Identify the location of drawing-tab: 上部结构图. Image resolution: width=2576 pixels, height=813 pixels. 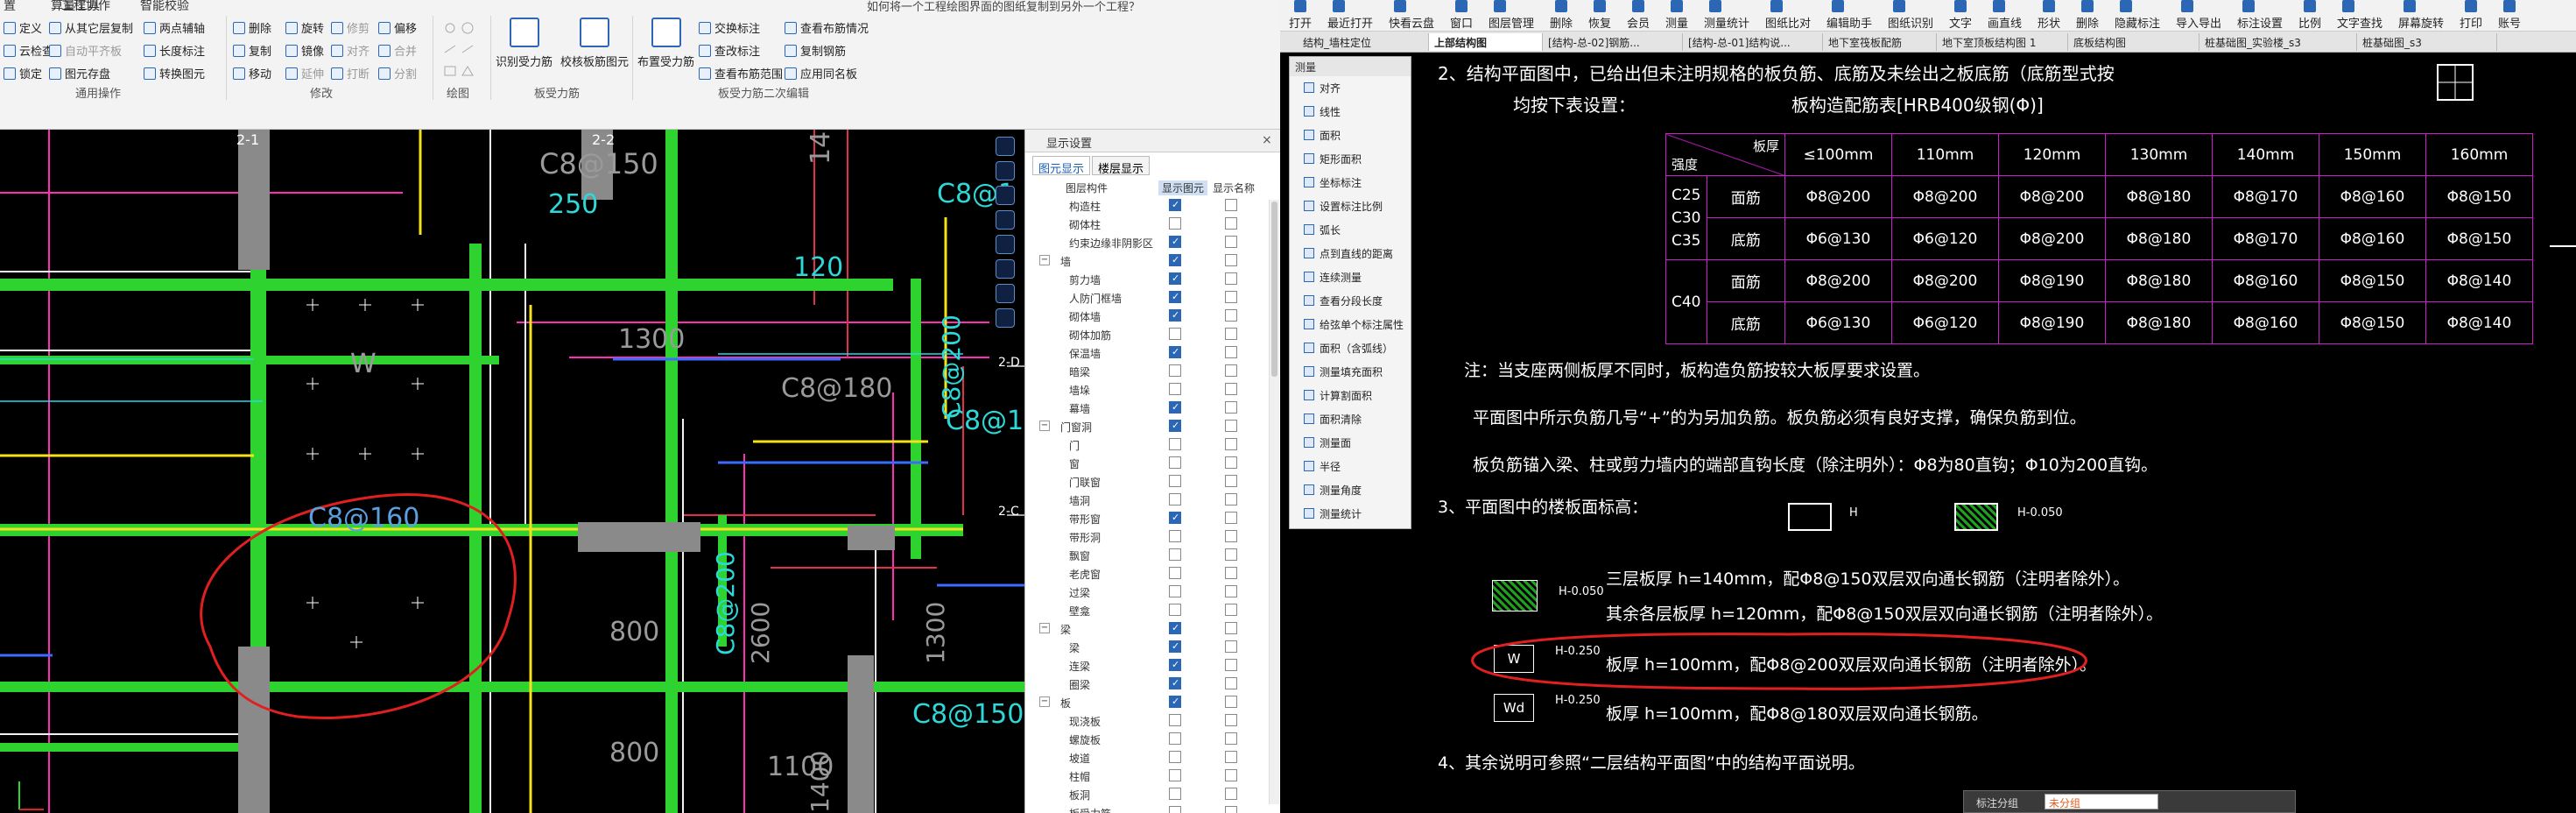
(1486, 42).